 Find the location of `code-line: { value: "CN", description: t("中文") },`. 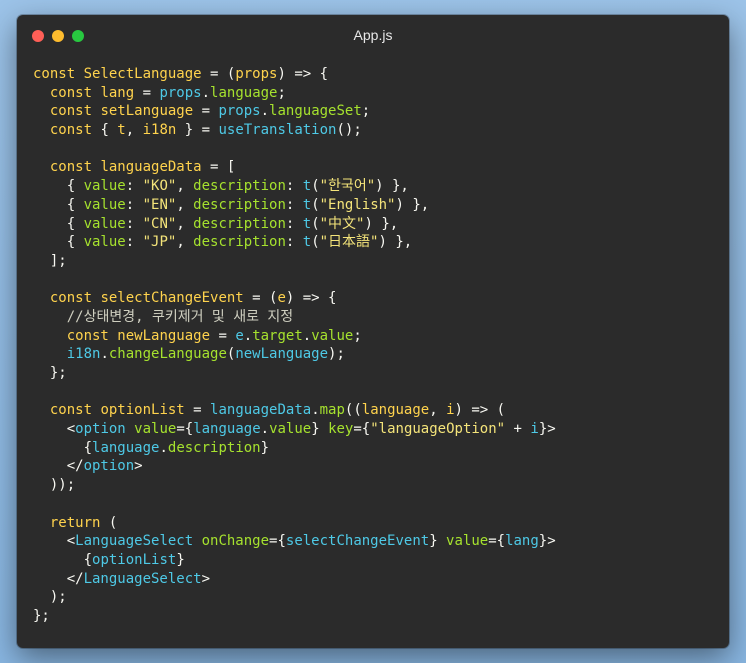

code-line: { value: "CN", description: t("中文") }, is located at coordinates (376, 224).